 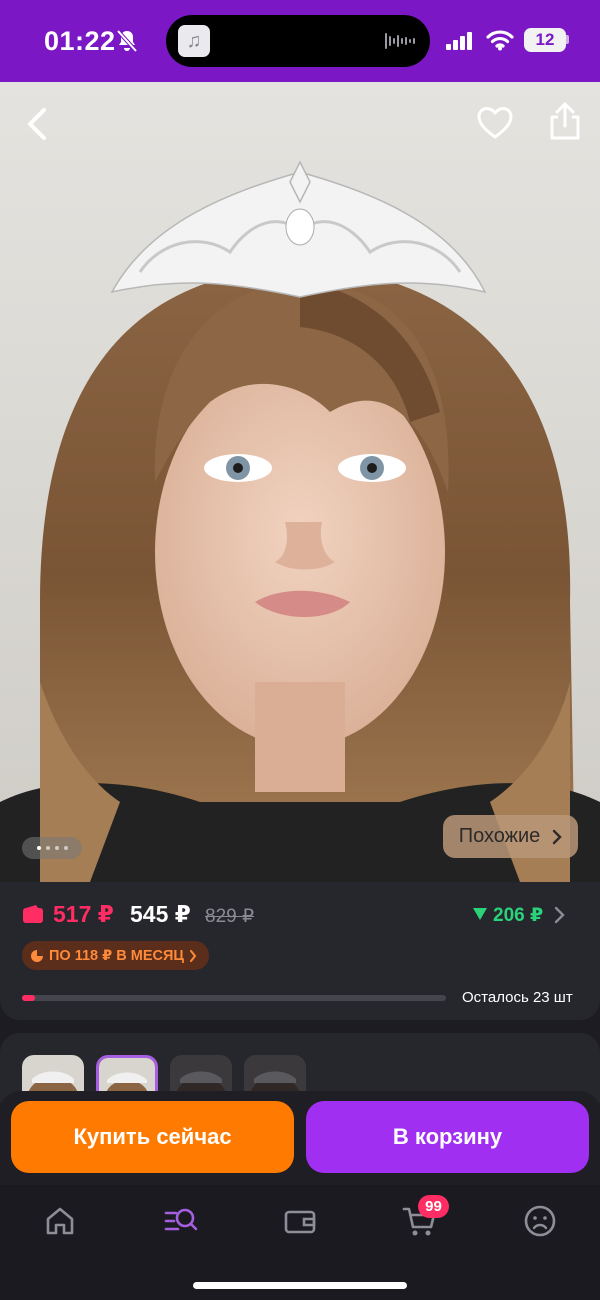 What do you see at coordinates (447, 1137) in the screenshot?
I see `add-to-cart-button: В корзину` at bounding box center [447, 1137].